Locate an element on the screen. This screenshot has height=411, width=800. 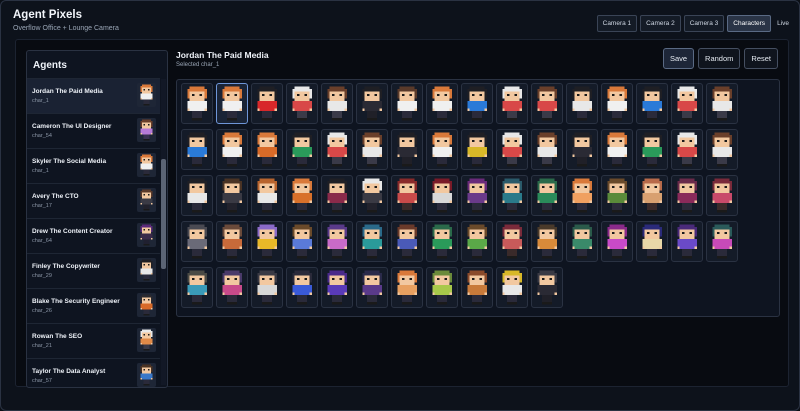
agent-list-item: Cameron The UI Designer char_54 is located at coordinates (93, 130).